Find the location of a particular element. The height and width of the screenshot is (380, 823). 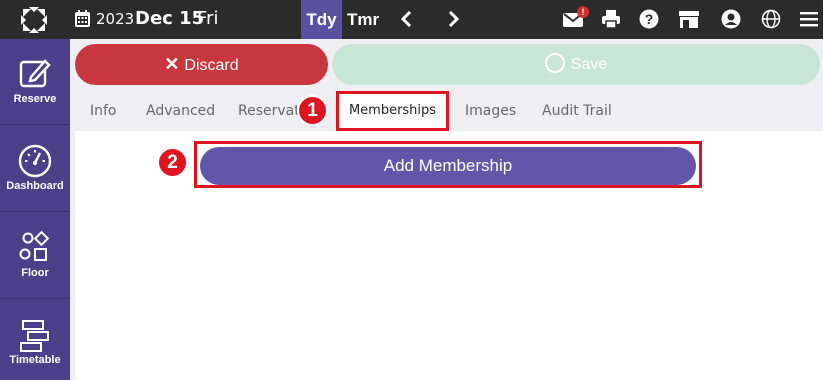

date-month-day: Dec 15 is located at coordinates (169, 18).